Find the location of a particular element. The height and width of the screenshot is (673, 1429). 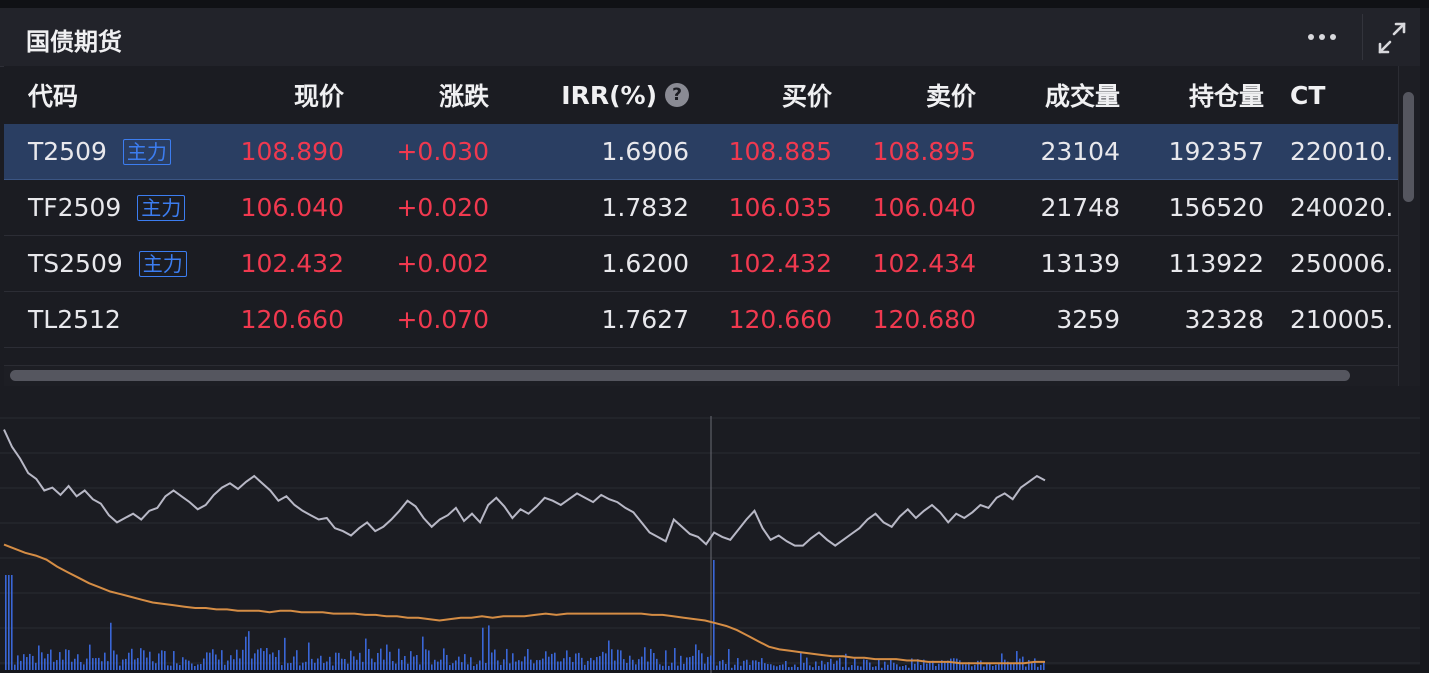

header-volume: 成交量 is located at coordinates (1042, 95).